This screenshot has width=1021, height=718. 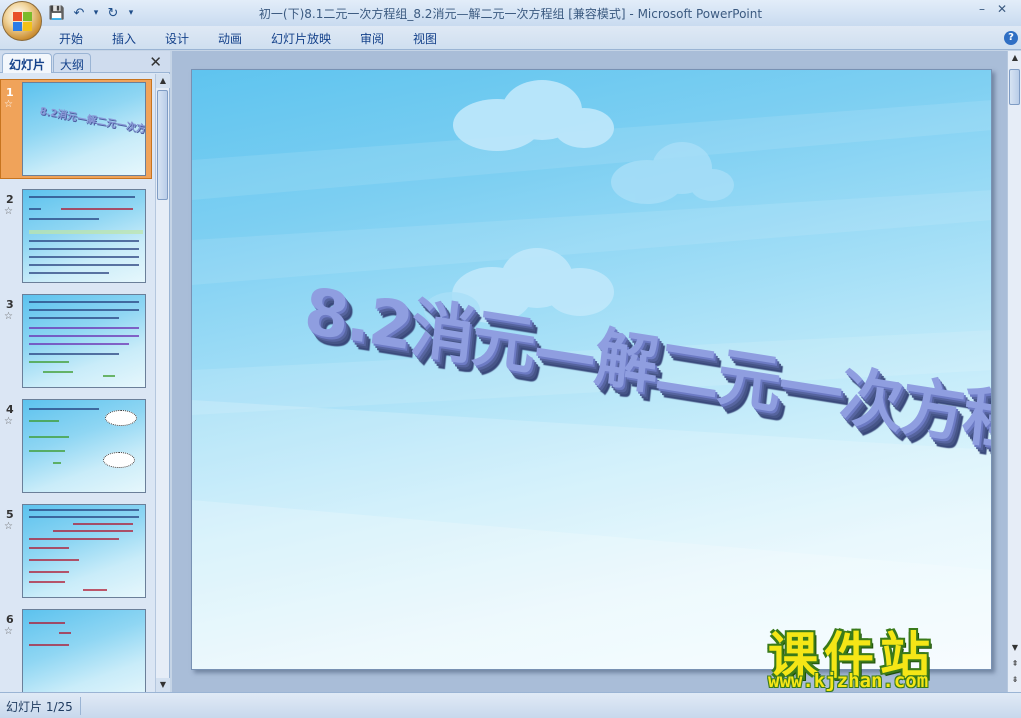 I want to click on thumbnail-list: 1 ☆ 8.2消元—解二元一次方程组 2 ☆ 3 ☆ 4 ☆ 5 ☆ 6 ☆, so click(x=77, y=383).